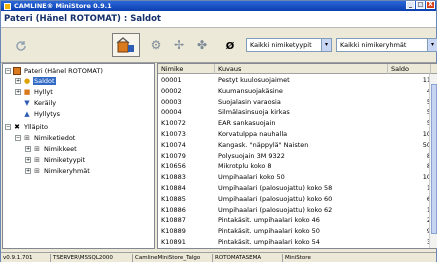 The width and height of the screenshot is (437, 262). I want to click on table-header: Nimike Kuvaus Saldo, so click(297, 69).